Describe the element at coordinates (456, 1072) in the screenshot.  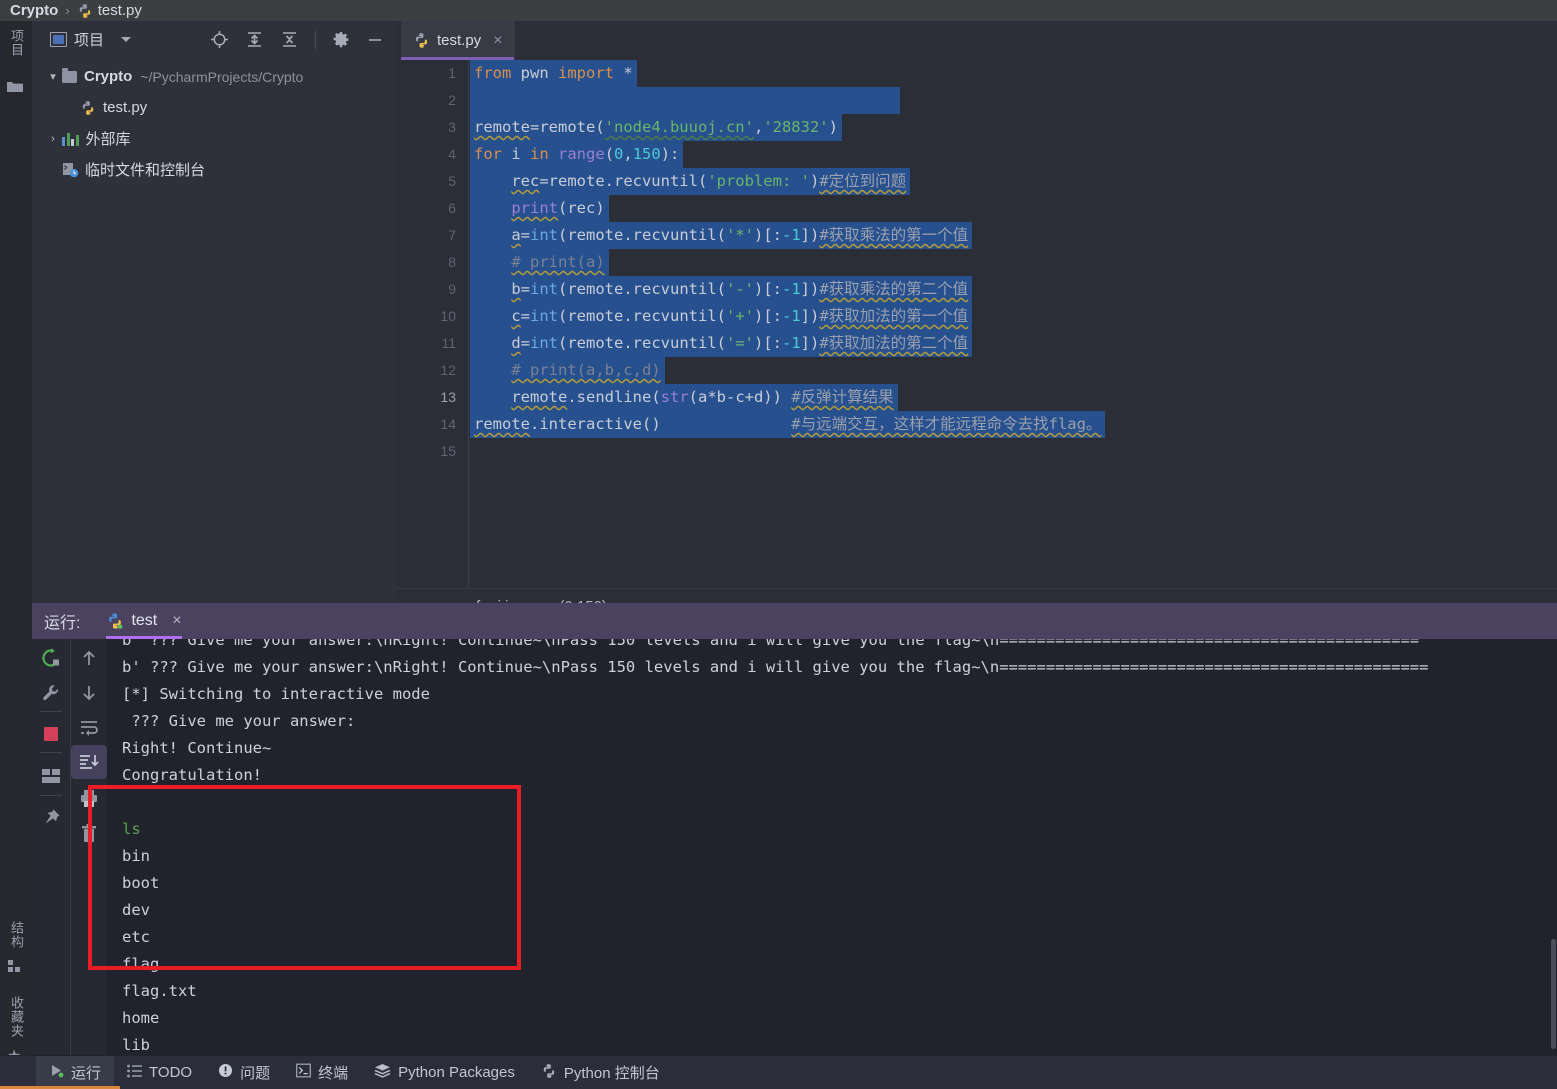
I see `status-item-label: Python Packages` at that location.